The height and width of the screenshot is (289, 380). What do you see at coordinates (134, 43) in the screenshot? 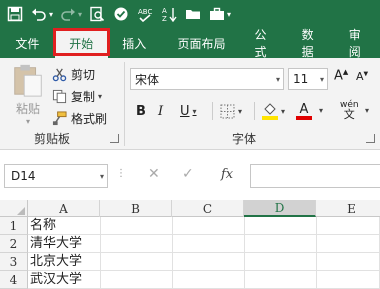
I see `tab-insert: 插入` at bounding box center [134, 43].